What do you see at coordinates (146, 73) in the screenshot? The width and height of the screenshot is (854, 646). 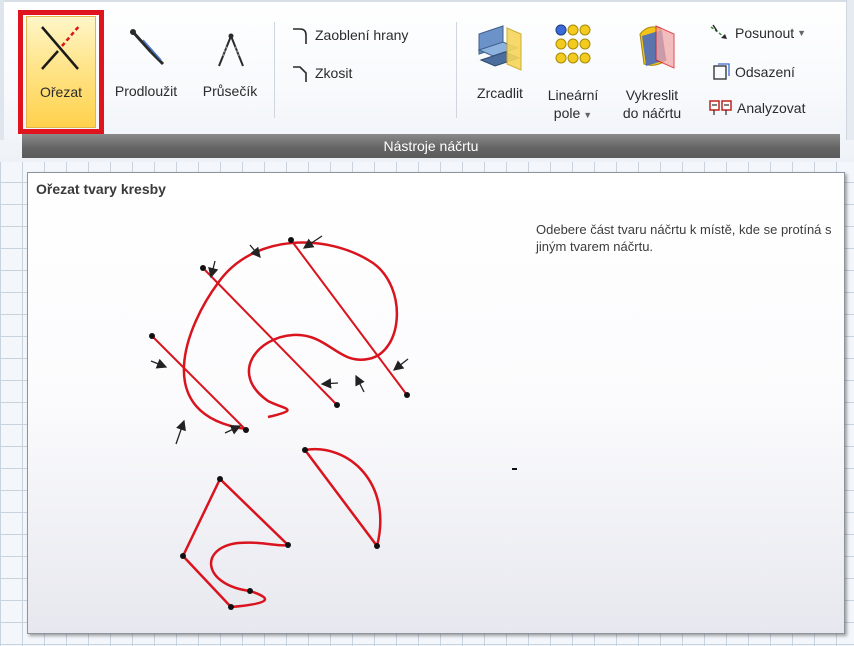 I see `extend-button: Prodloužit` at bounding box center [146, 73].